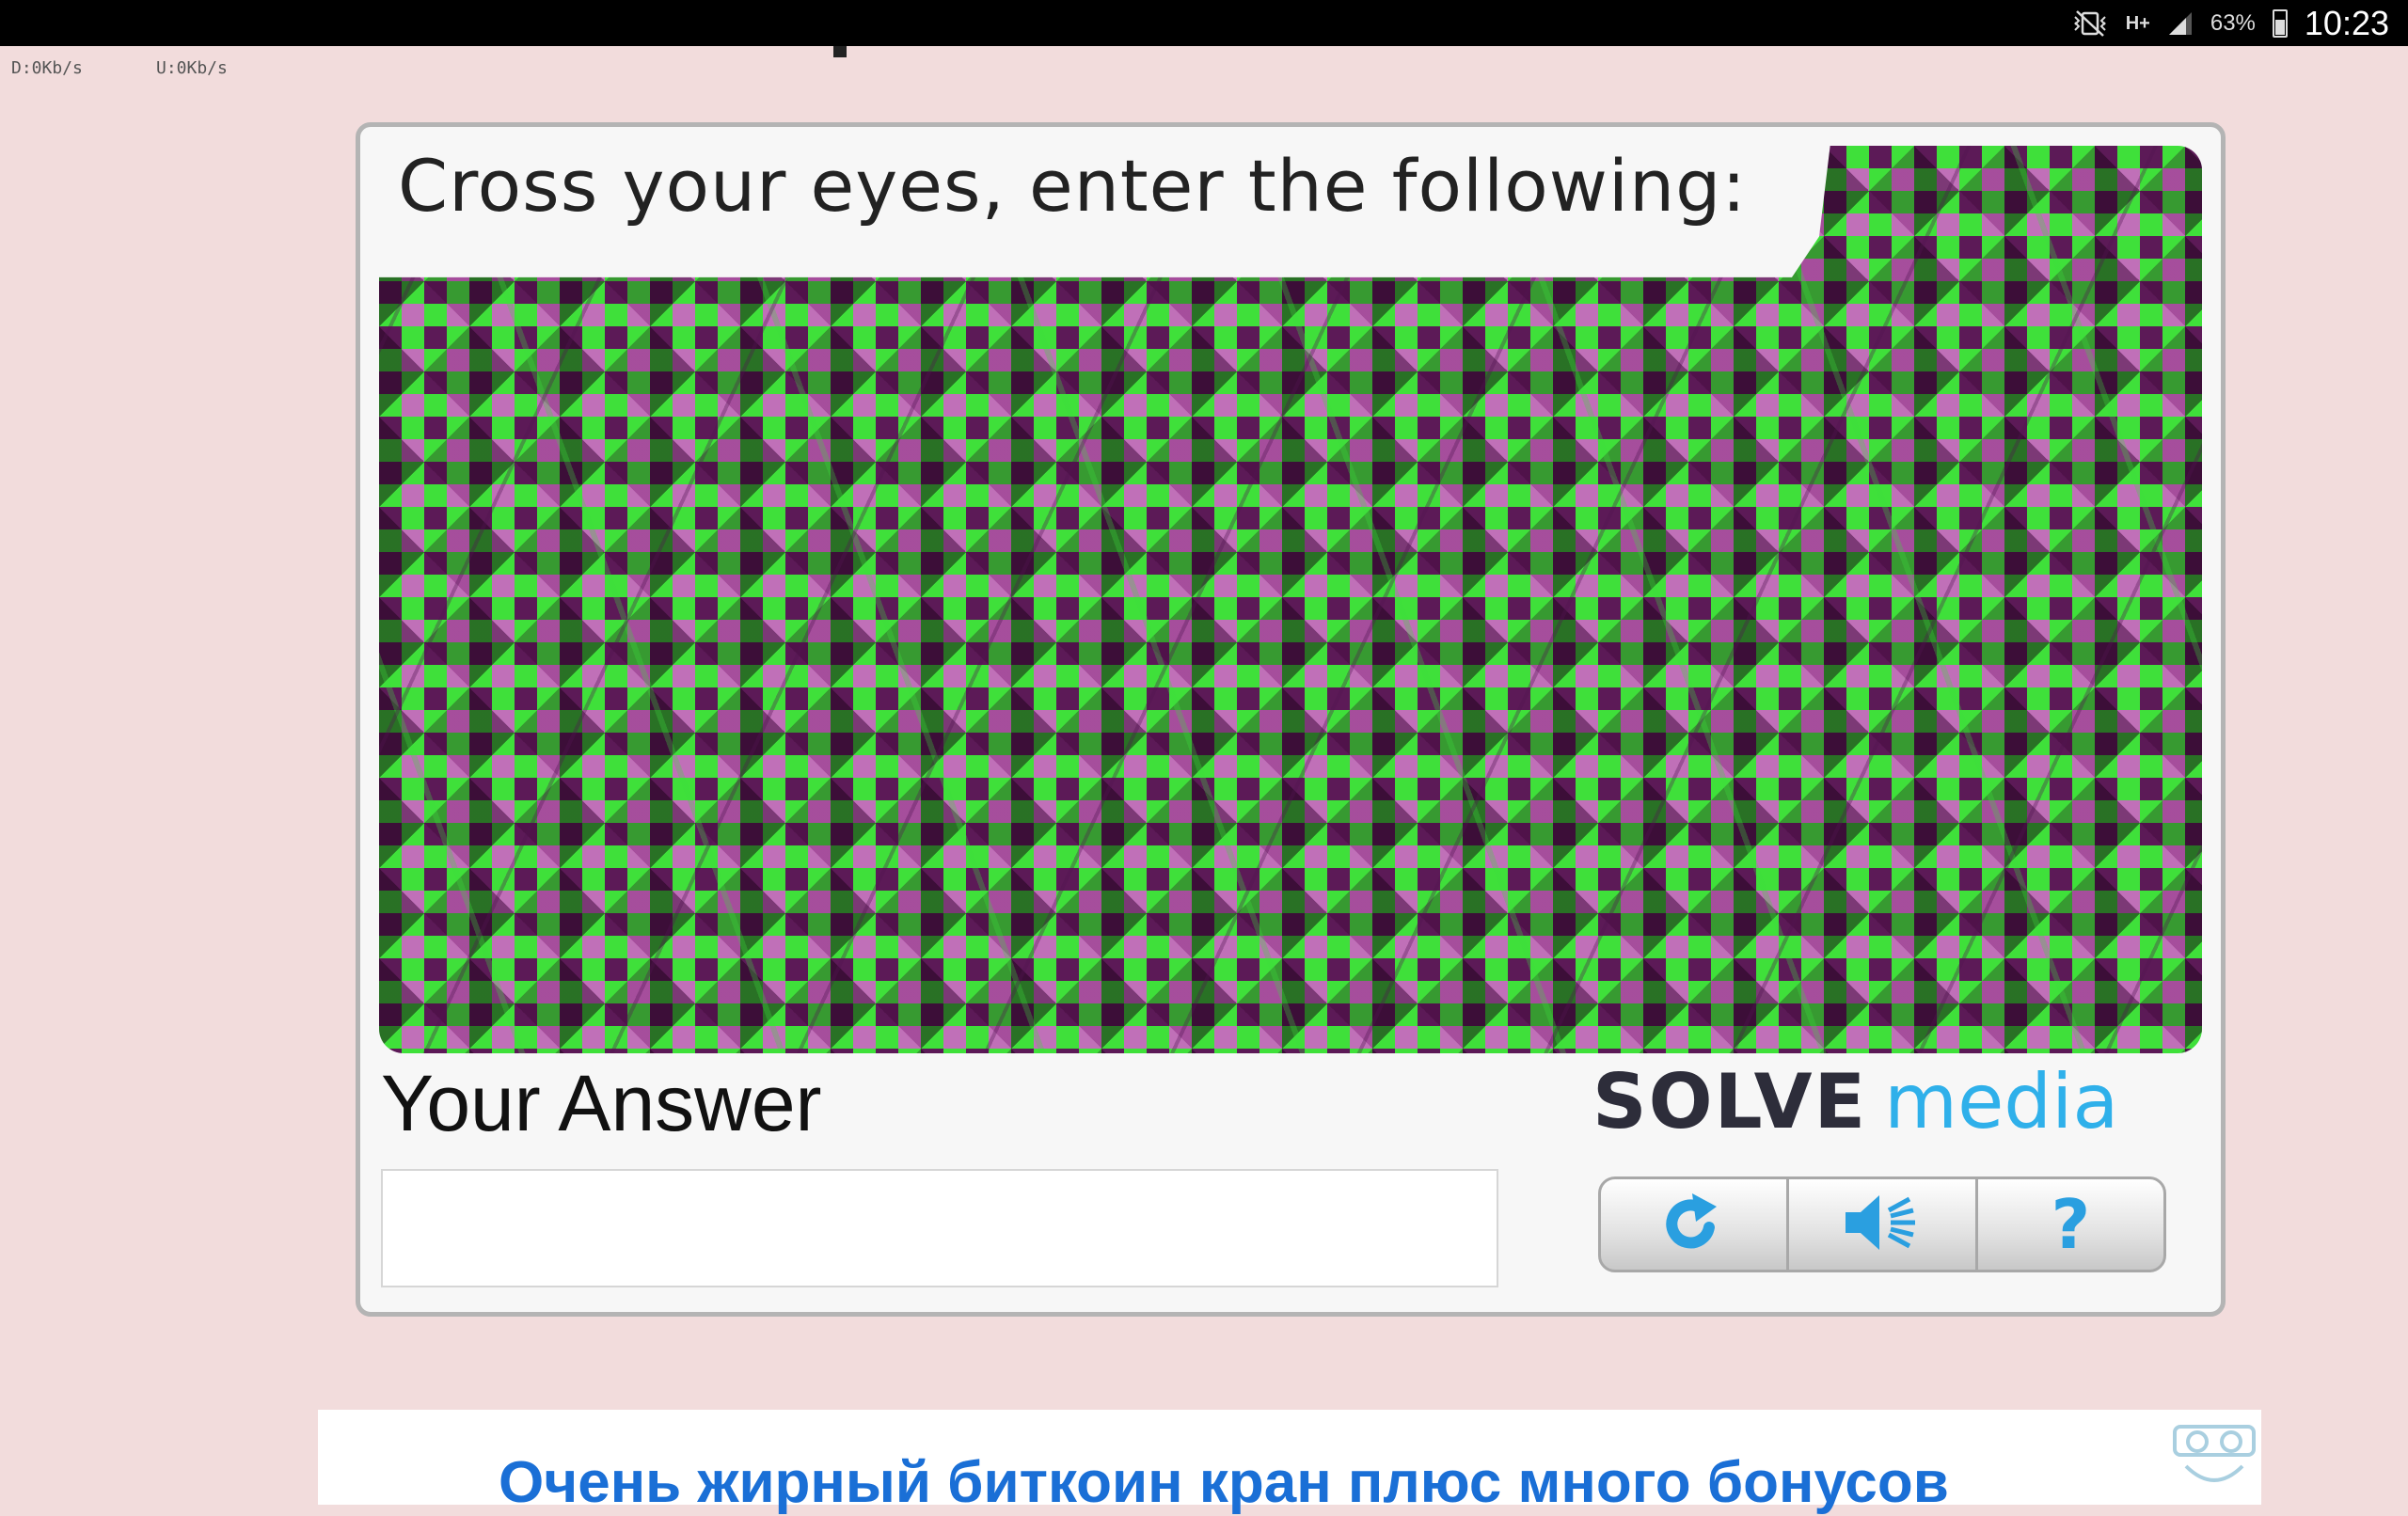  Describe the element at coordinates (2180, 23) in the screenshot. I see `signal-strength-icon` at that location.